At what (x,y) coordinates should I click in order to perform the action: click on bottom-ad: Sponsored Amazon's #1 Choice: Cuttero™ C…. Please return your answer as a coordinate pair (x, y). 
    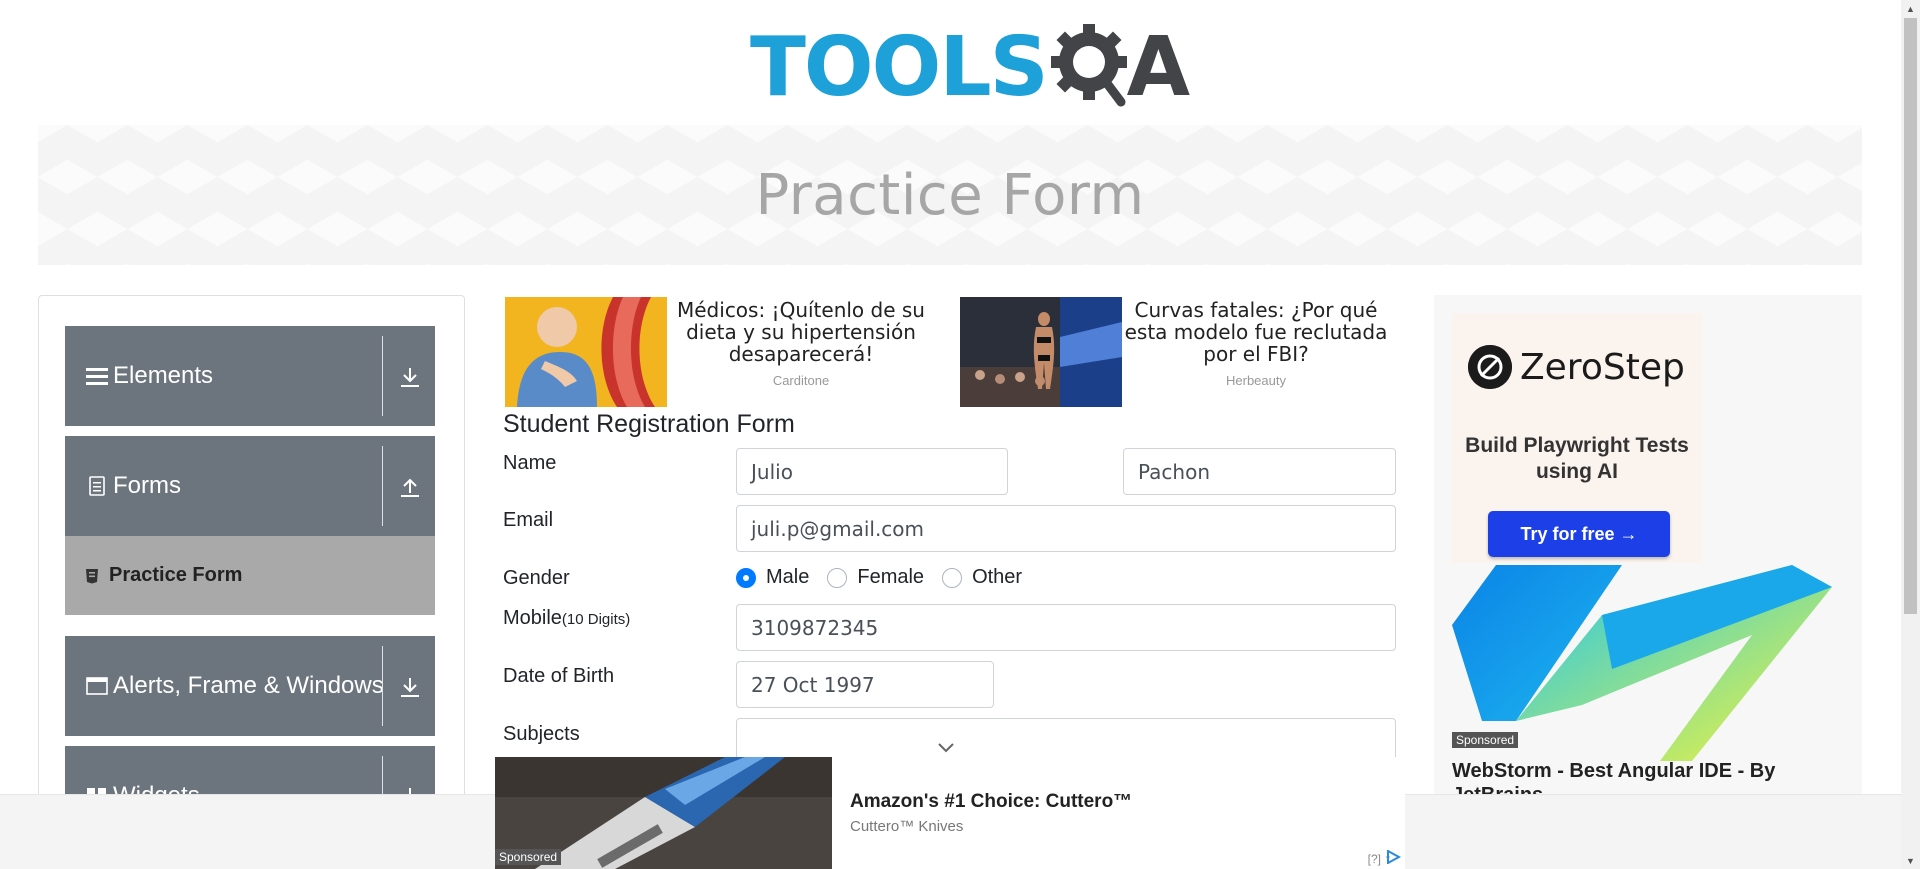
    Looking at the image, I should click on (950, 813).